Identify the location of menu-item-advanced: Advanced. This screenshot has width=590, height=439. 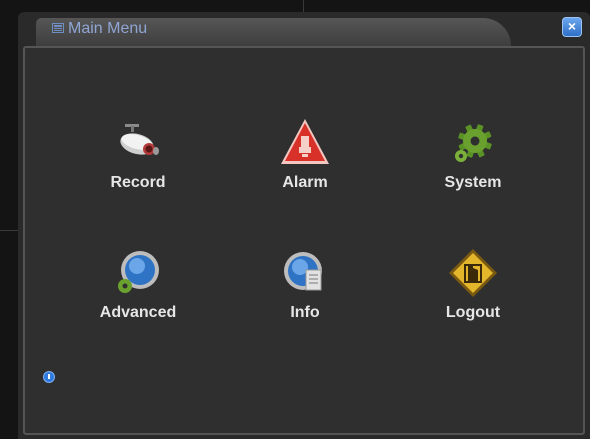
(138, 298).